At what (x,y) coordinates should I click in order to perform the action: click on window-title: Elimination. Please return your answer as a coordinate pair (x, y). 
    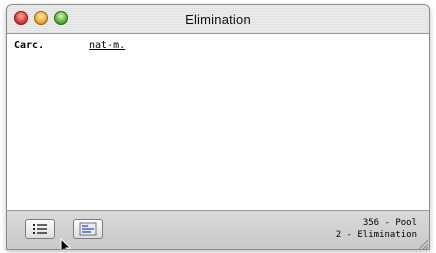
    Looking at the image, I should click on (218, 19).